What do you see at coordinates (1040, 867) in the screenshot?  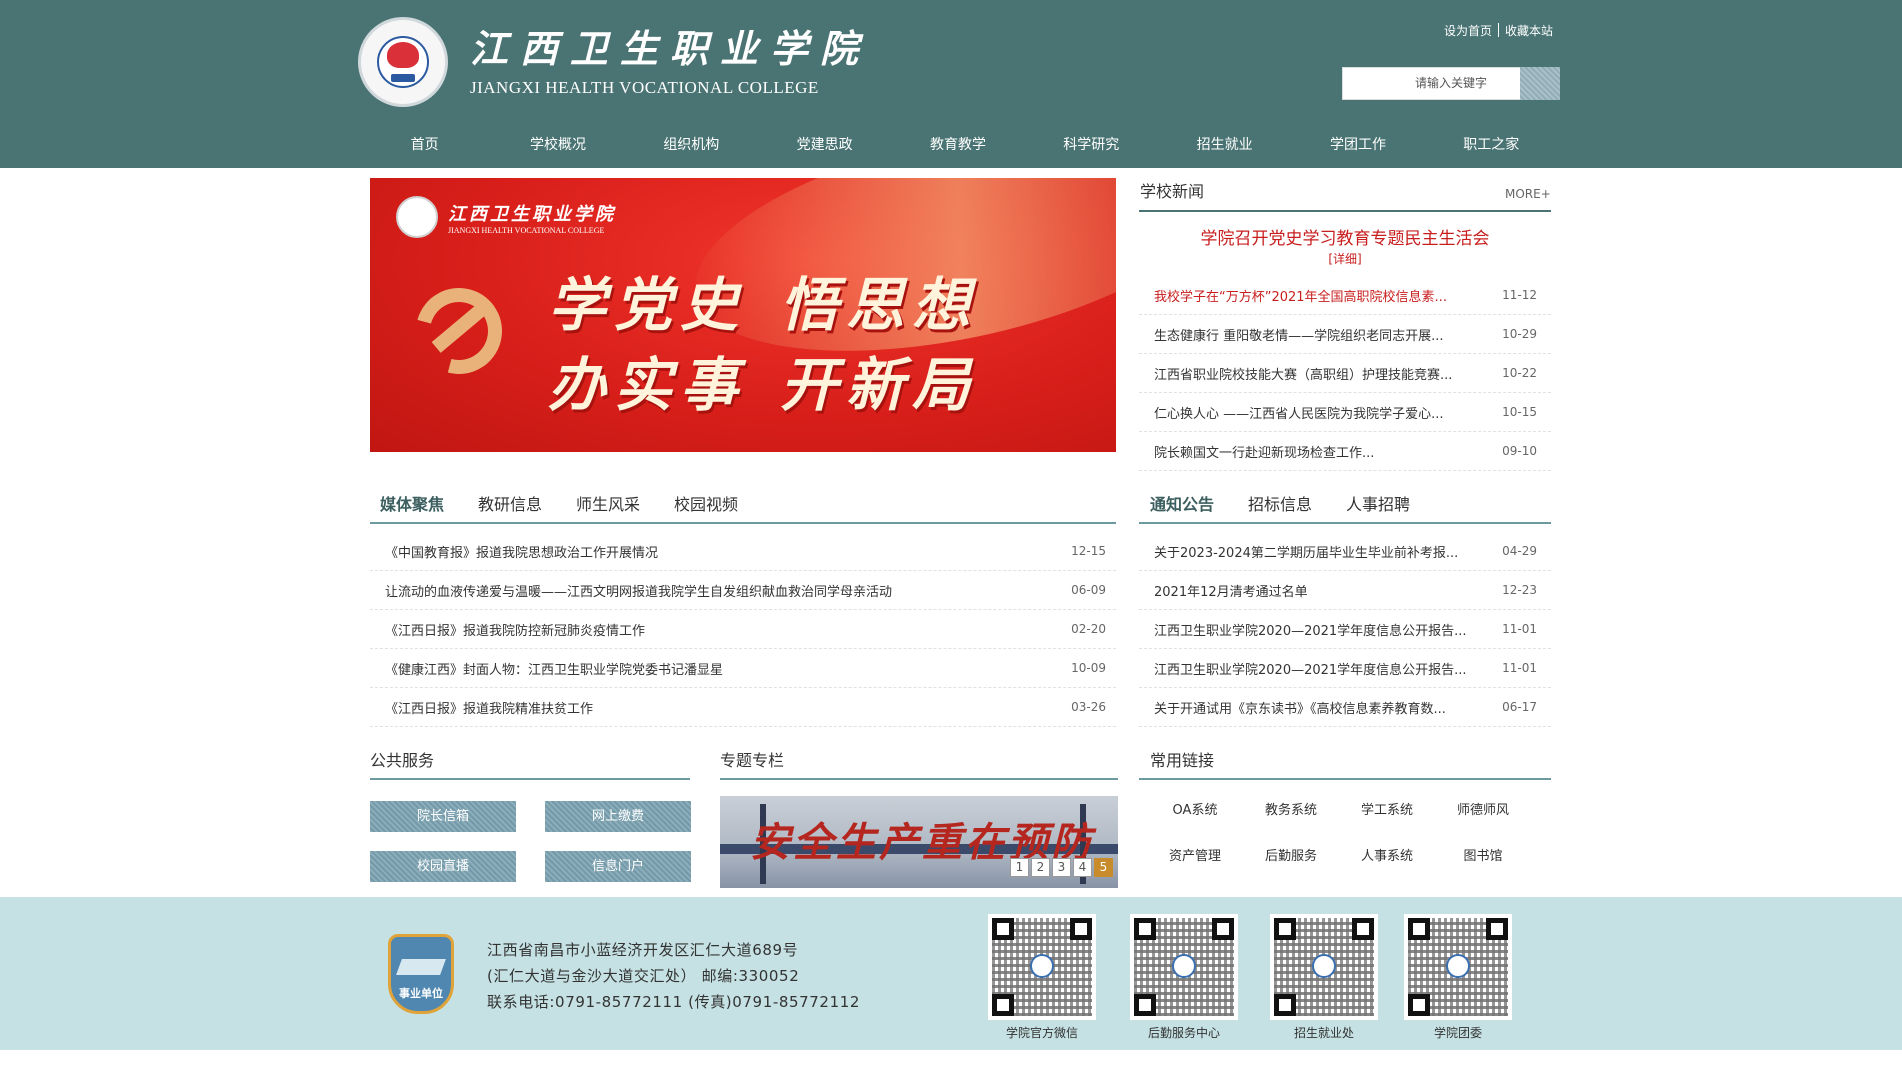 I see `slide-page-2: 2` at bounding box center [1040, 867].